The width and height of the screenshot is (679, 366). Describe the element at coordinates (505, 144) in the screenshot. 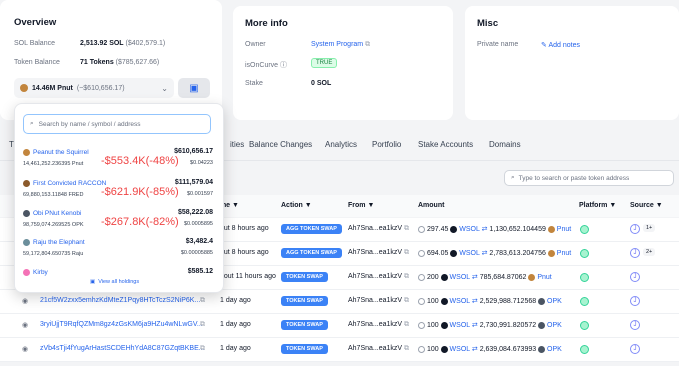

I see `tab-domains: Domains` at that location.